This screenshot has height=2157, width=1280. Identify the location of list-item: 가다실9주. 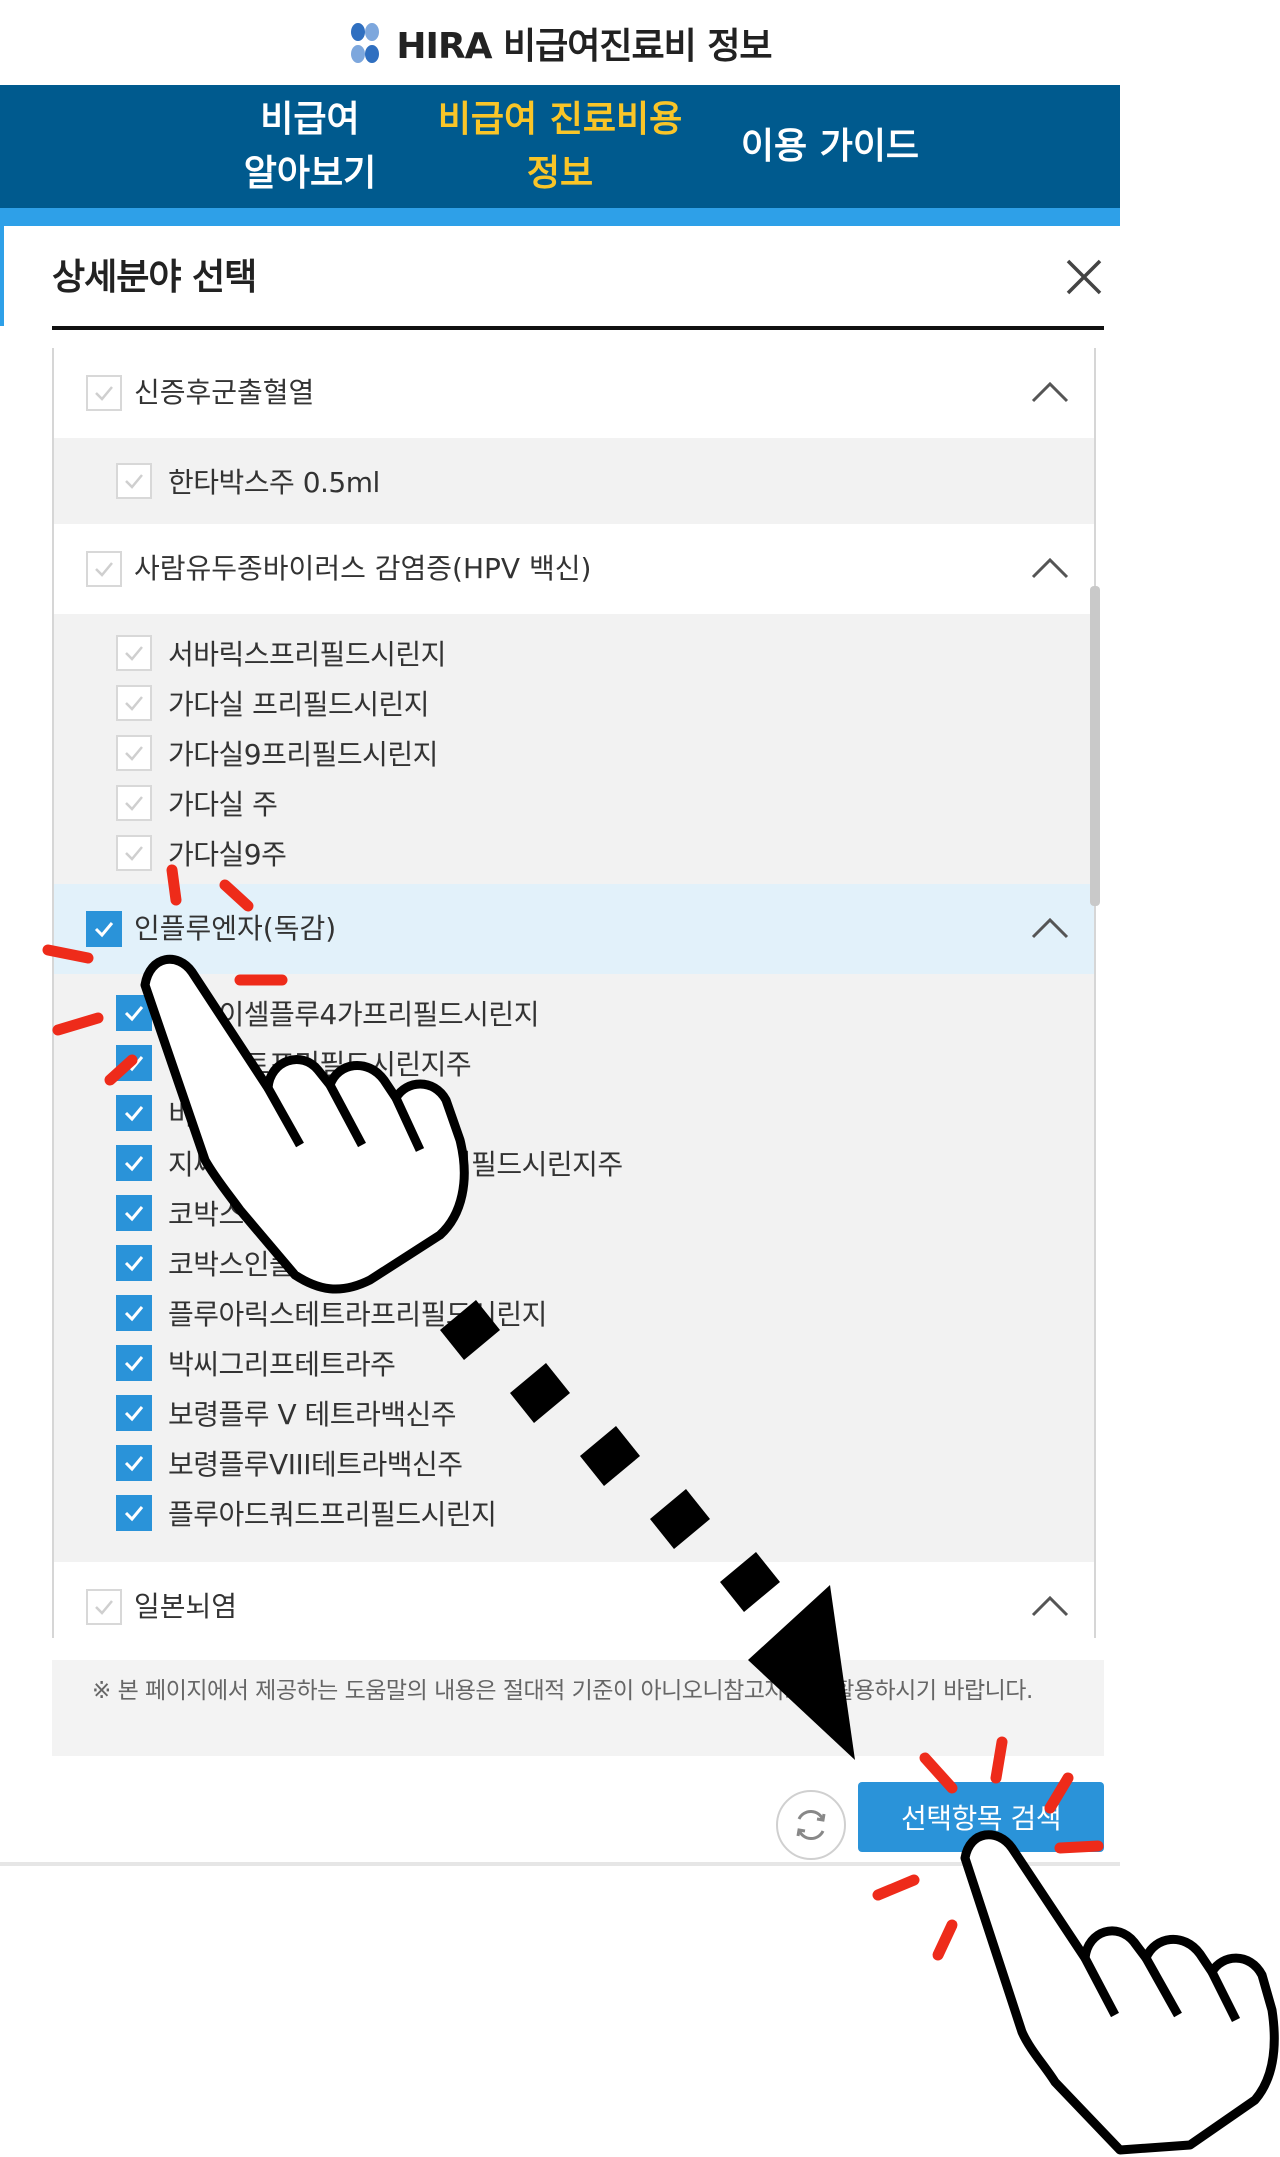
(201, 853).